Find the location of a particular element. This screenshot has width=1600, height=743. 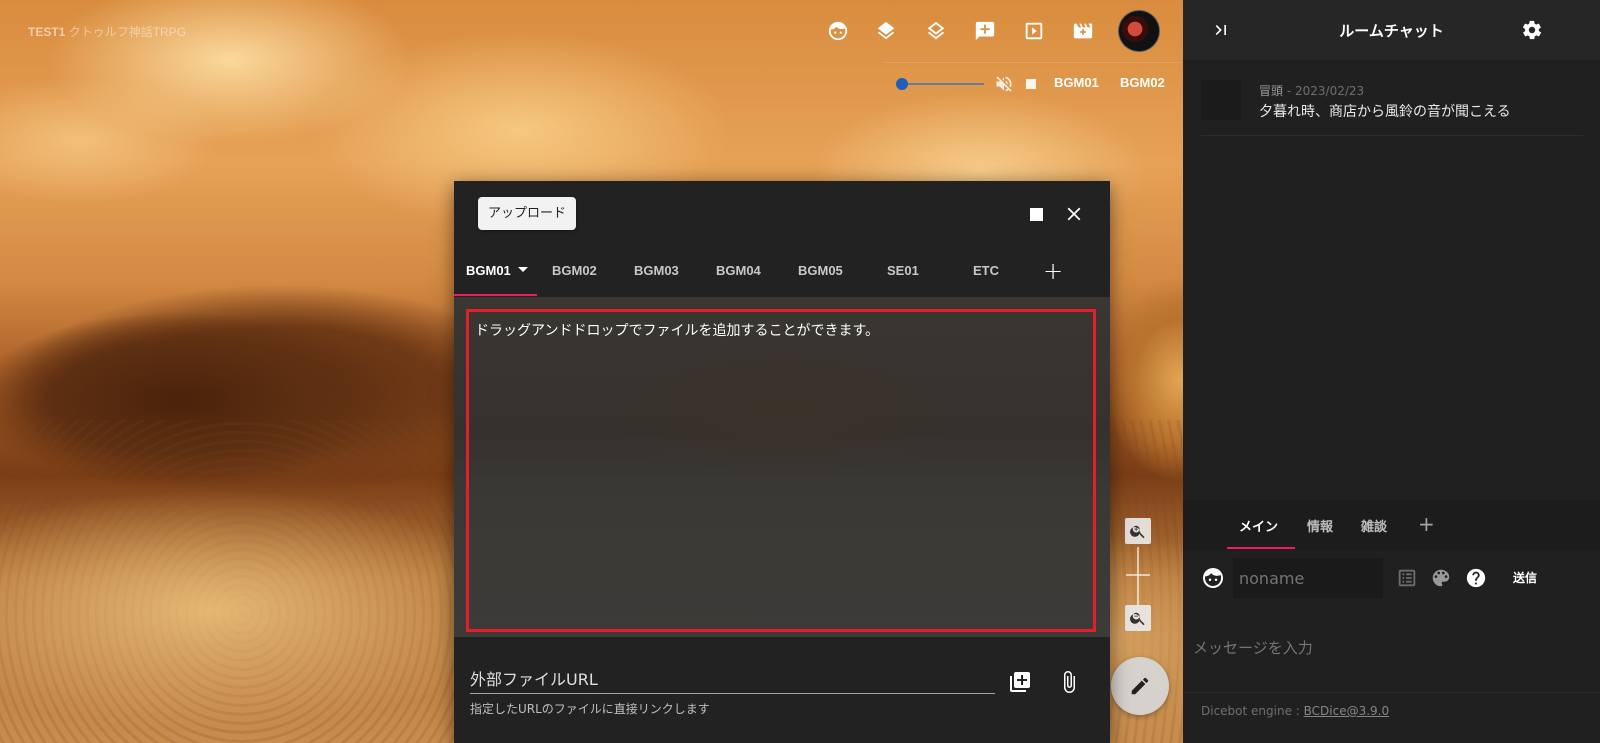

room-title: TEST1 クトゥルフ神話TRPG is located at coordinates (107, 31).